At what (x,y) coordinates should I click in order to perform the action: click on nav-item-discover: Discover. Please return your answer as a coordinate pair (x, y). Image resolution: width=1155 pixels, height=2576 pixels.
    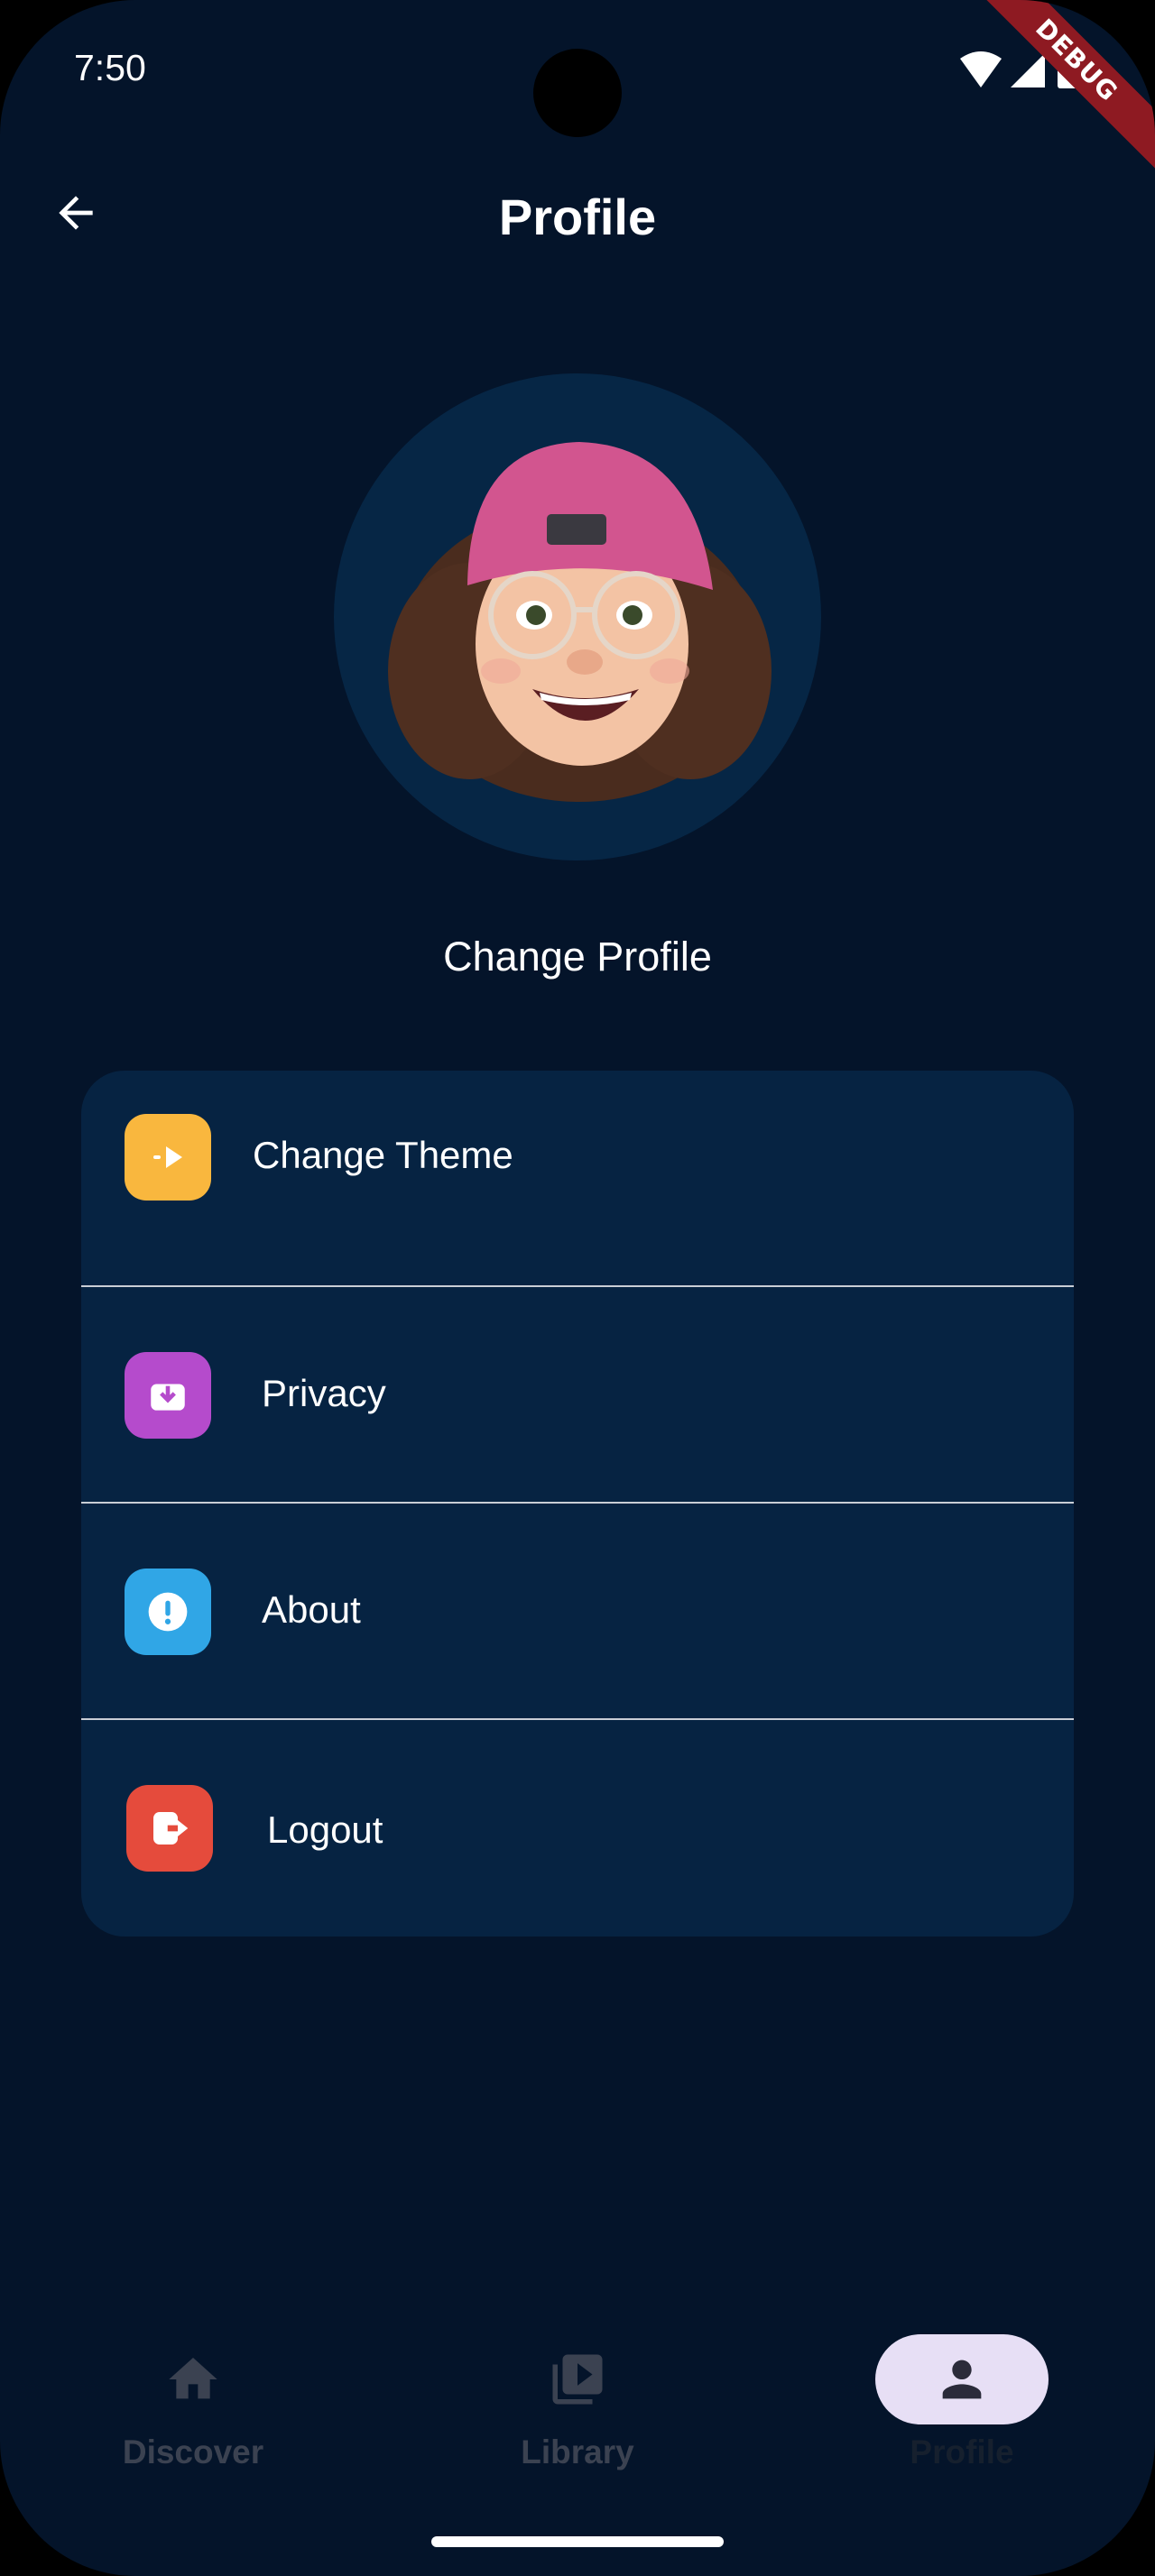
    Looking at the image, I should click on (193, 2403).